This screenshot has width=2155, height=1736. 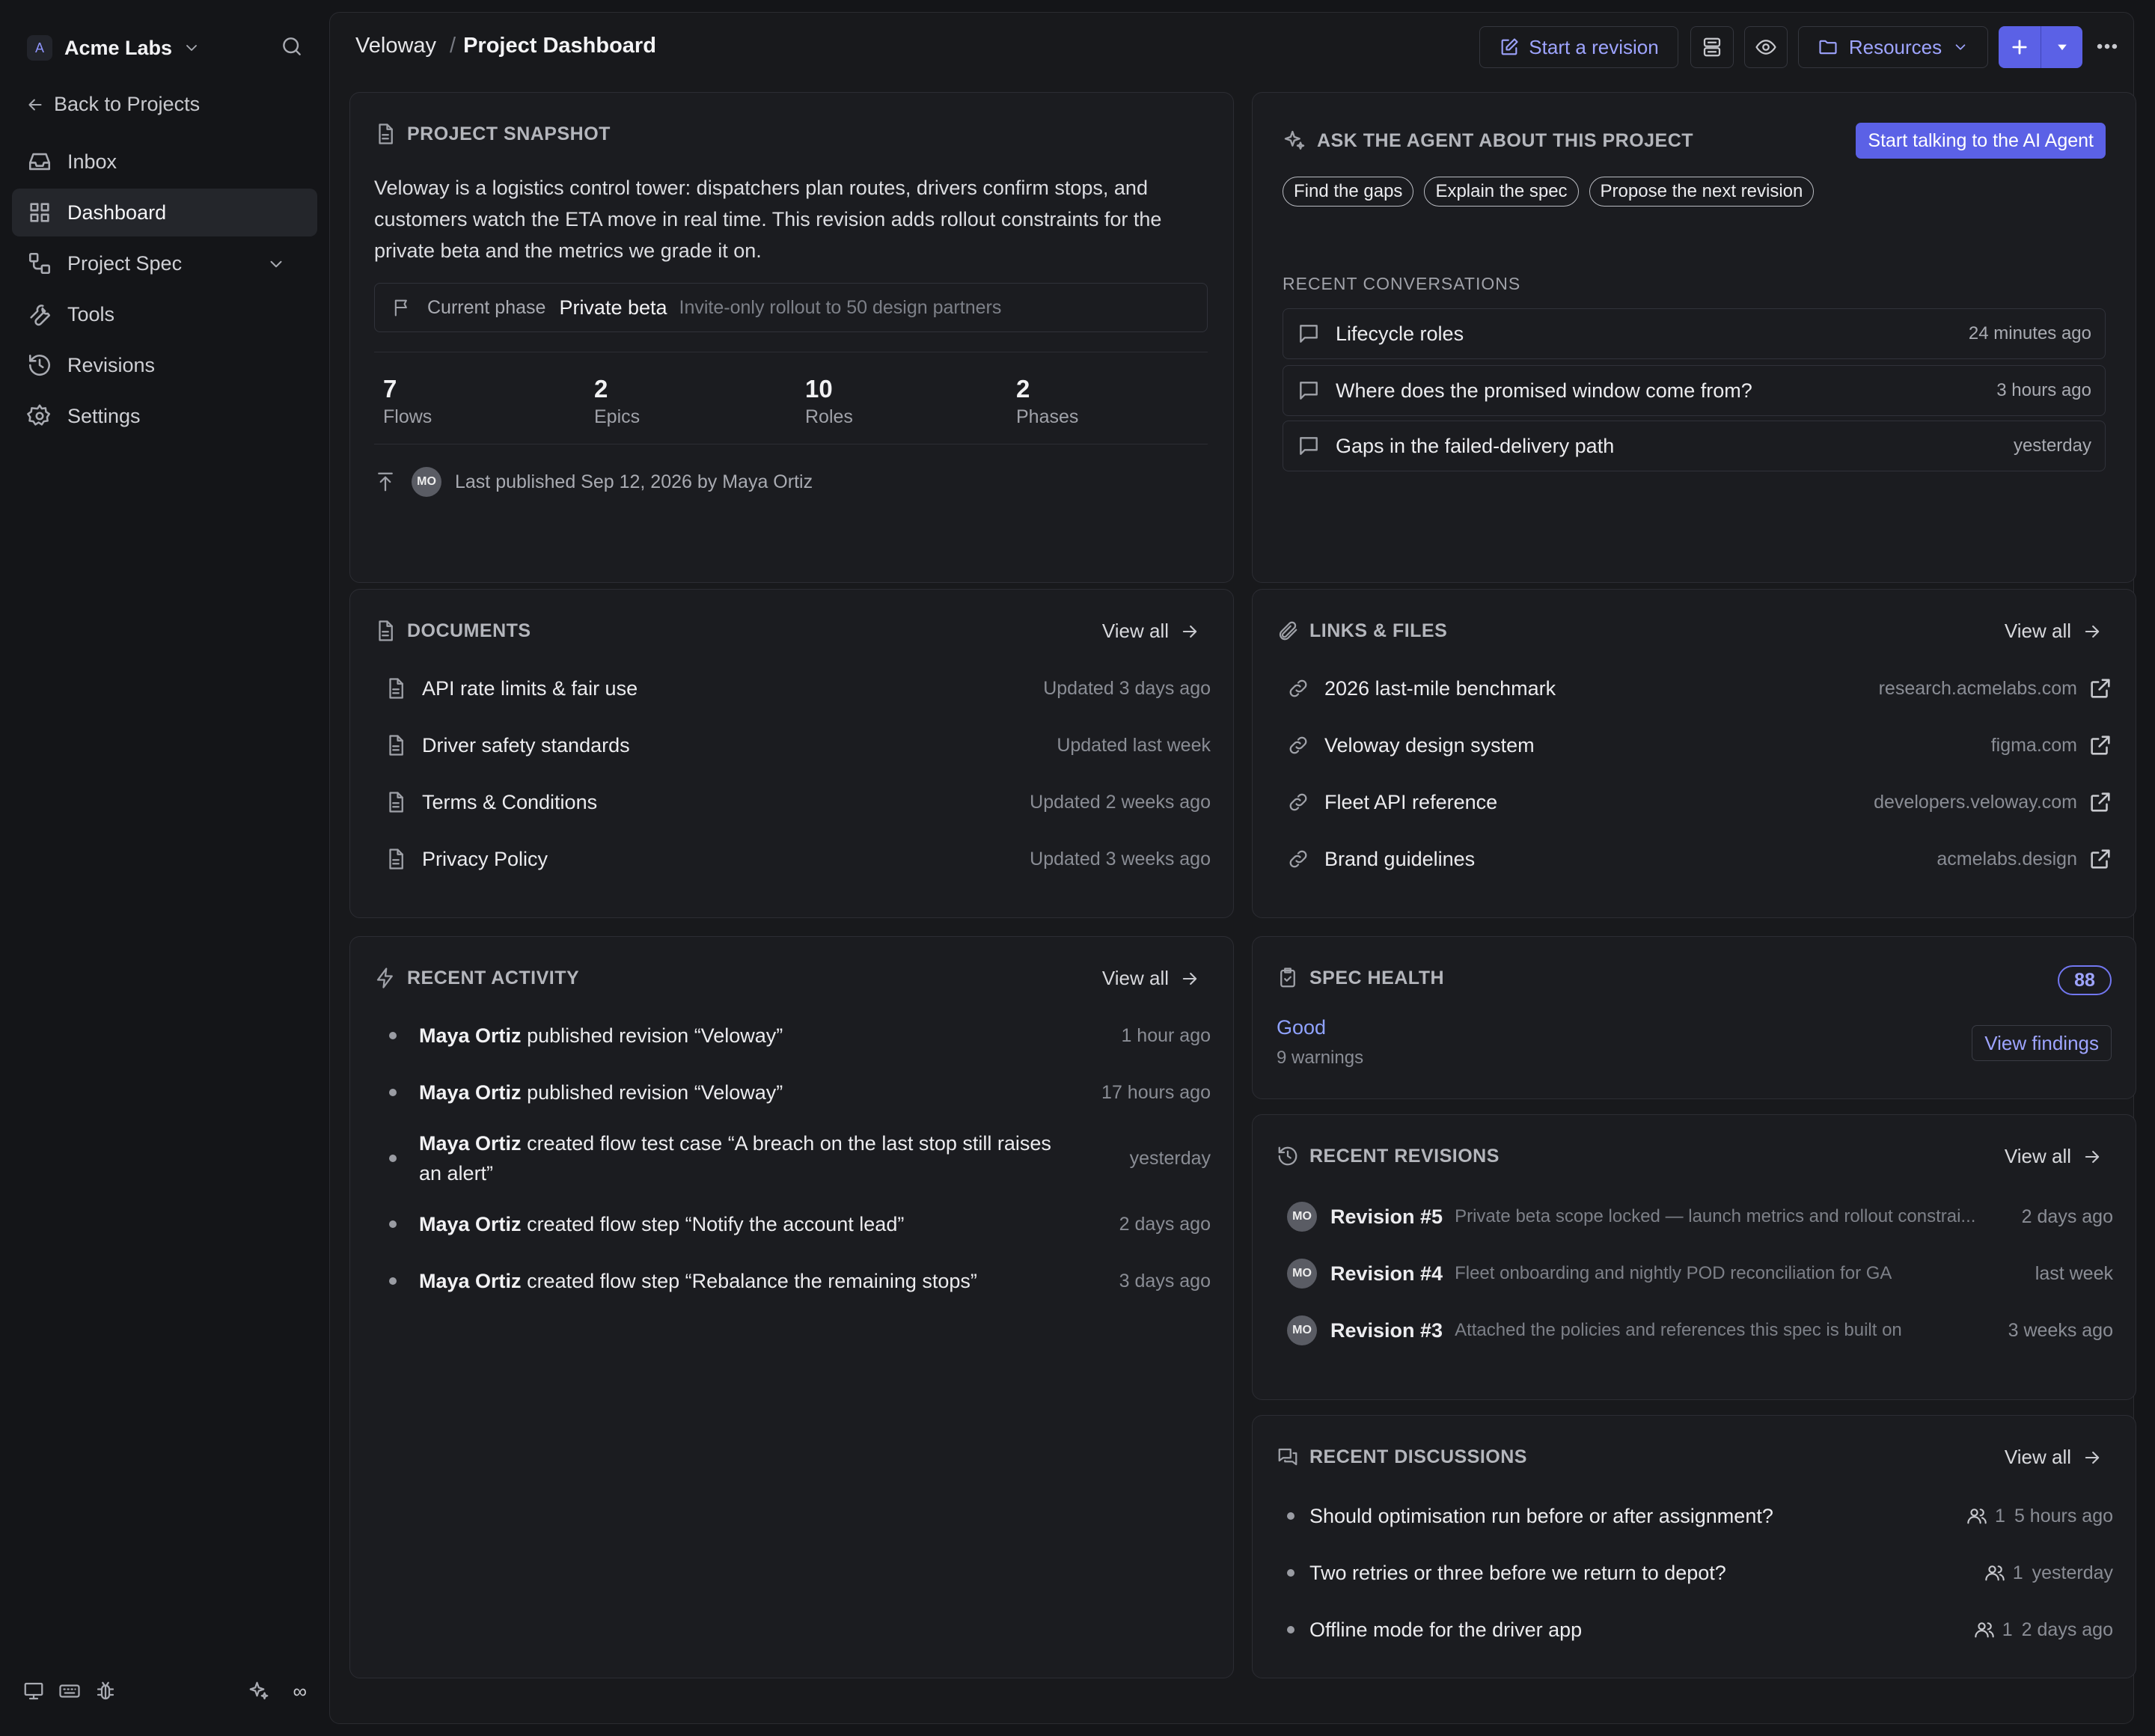 I want to click on users-icon, so click(x=1984, y=1630).